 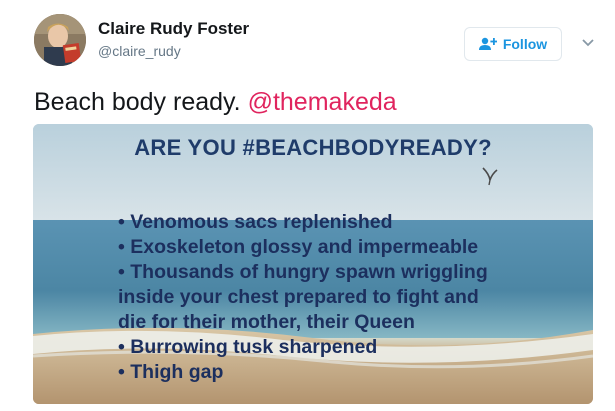 I want to click on poster-bullet: • Venomous sacs replenished, so click(x=255, y=222).